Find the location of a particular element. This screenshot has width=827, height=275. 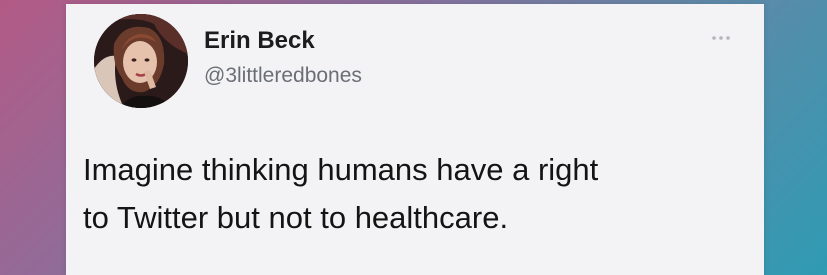

more-horizontal-icon is located at coordinates (721, 38).